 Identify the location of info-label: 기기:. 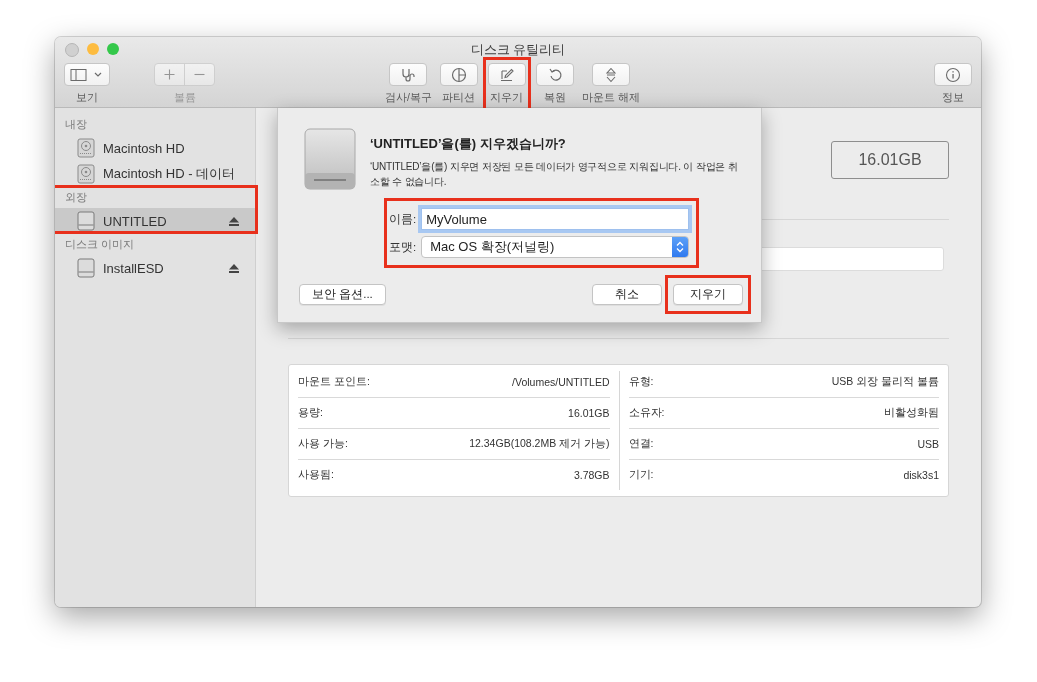
(641, 475).